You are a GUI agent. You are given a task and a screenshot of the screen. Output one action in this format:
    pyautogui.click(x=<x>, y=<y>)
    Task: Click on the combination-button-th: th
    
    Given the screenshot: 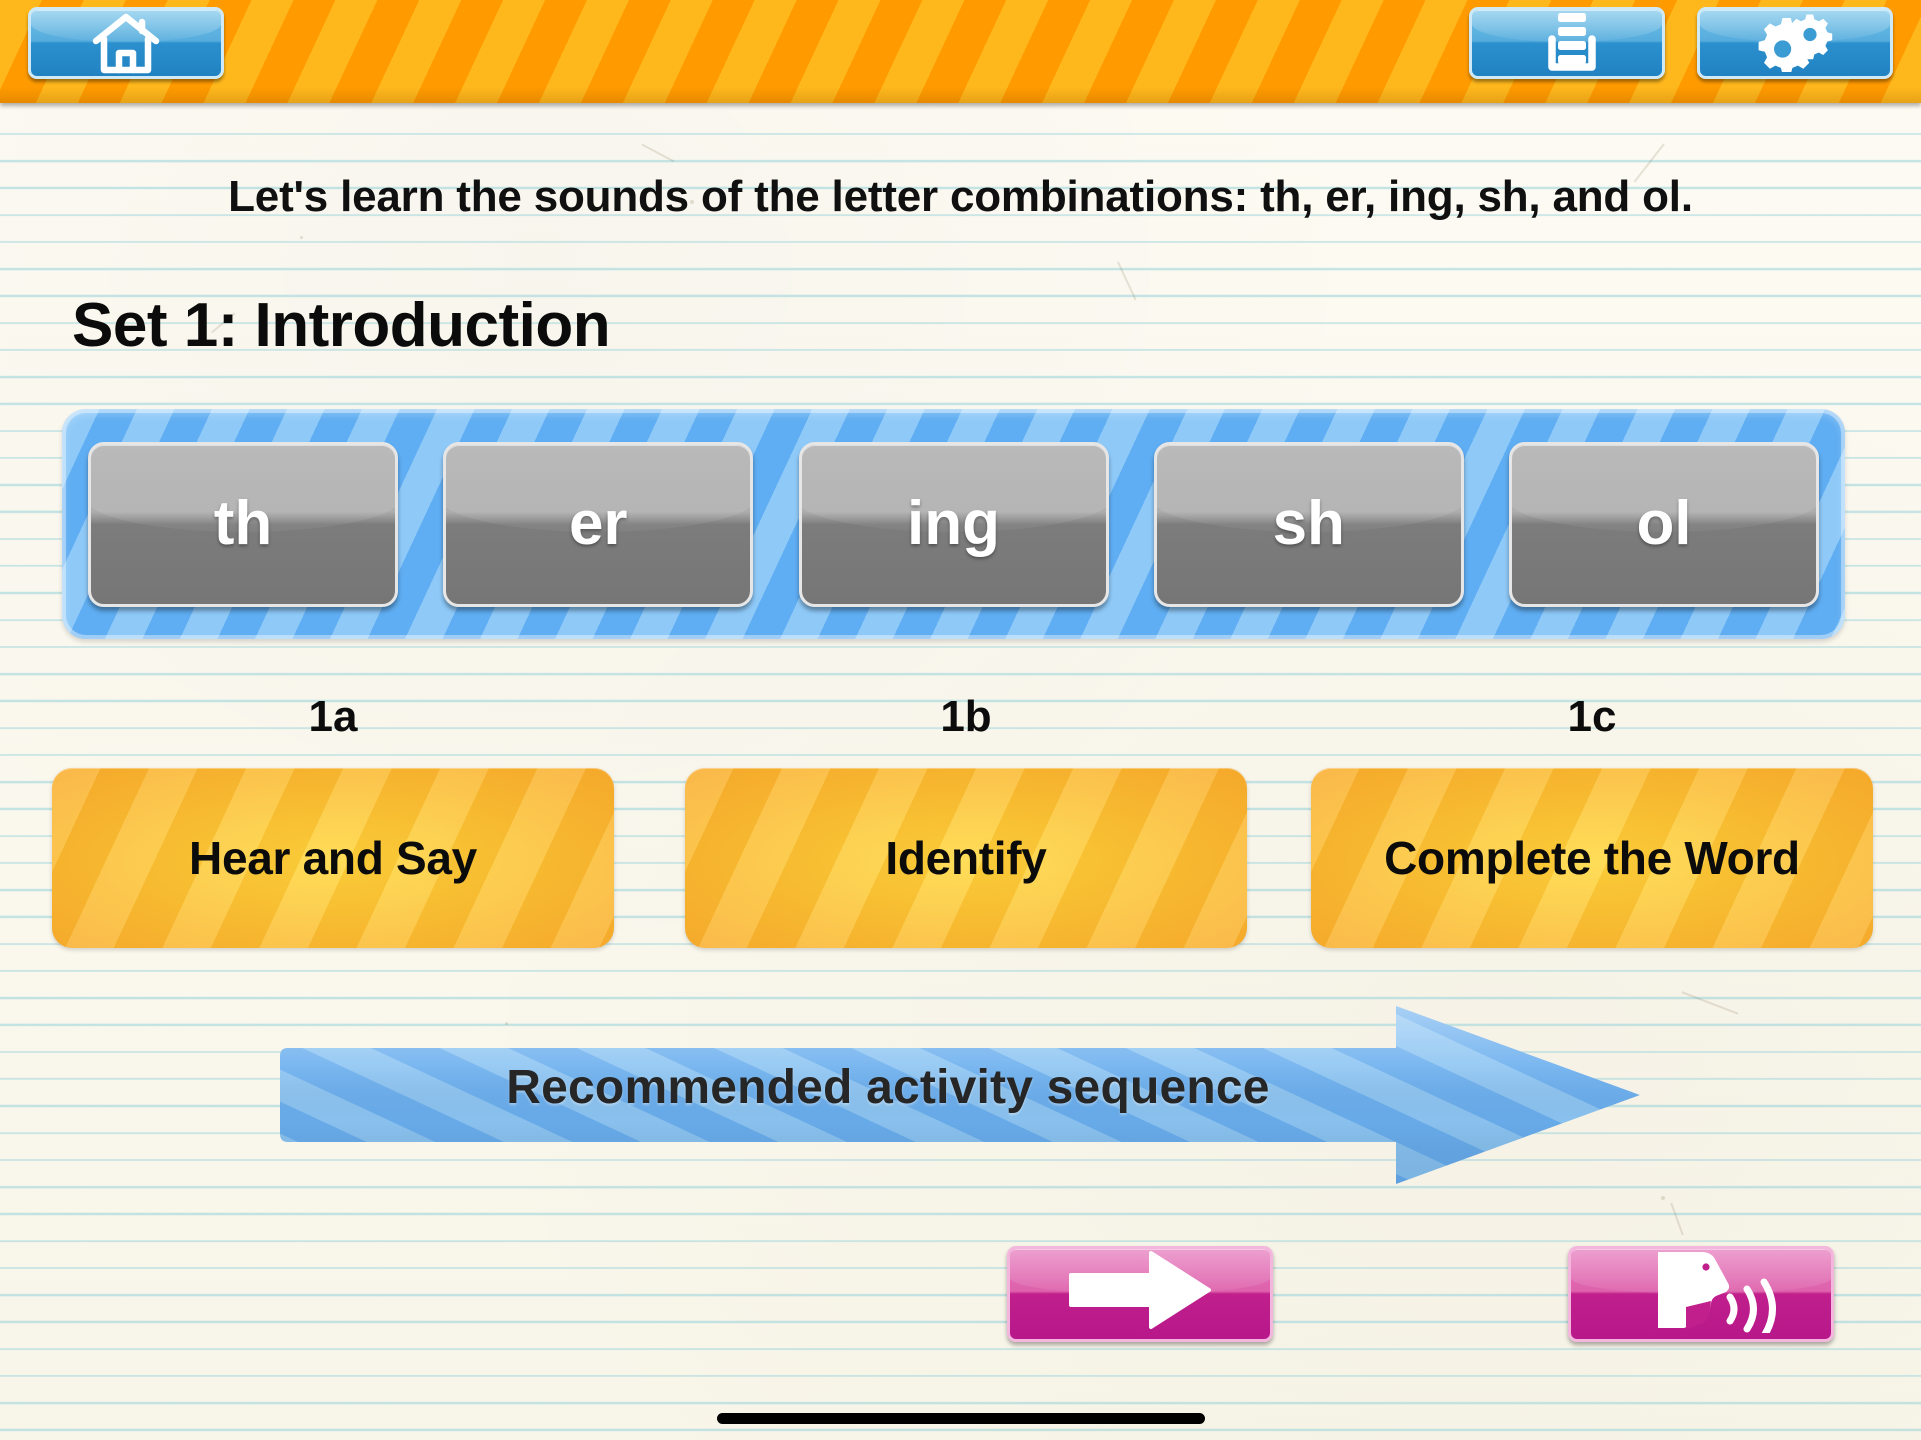 What is the action you would take?
    pyautogui.click(x=243, y=524)
    